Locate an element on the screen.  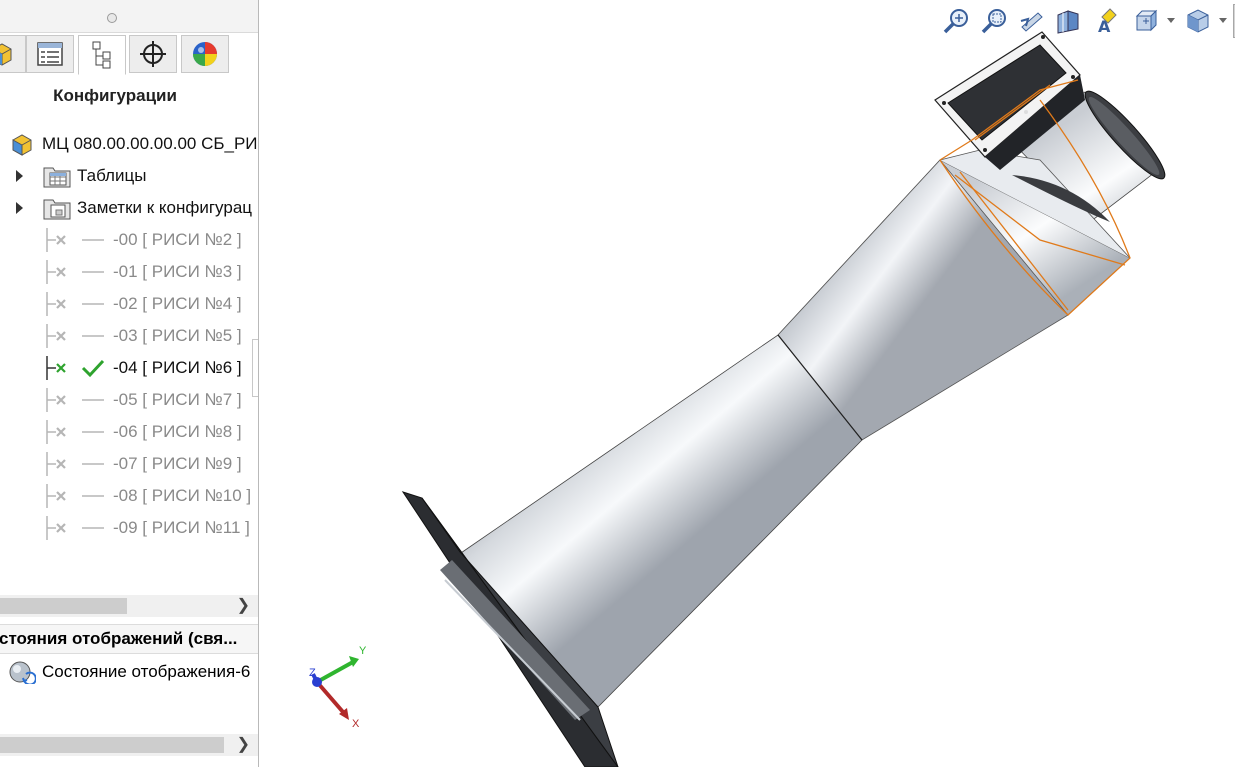
dynamic-annotation-button: A is located at coordinates (1106, 21).